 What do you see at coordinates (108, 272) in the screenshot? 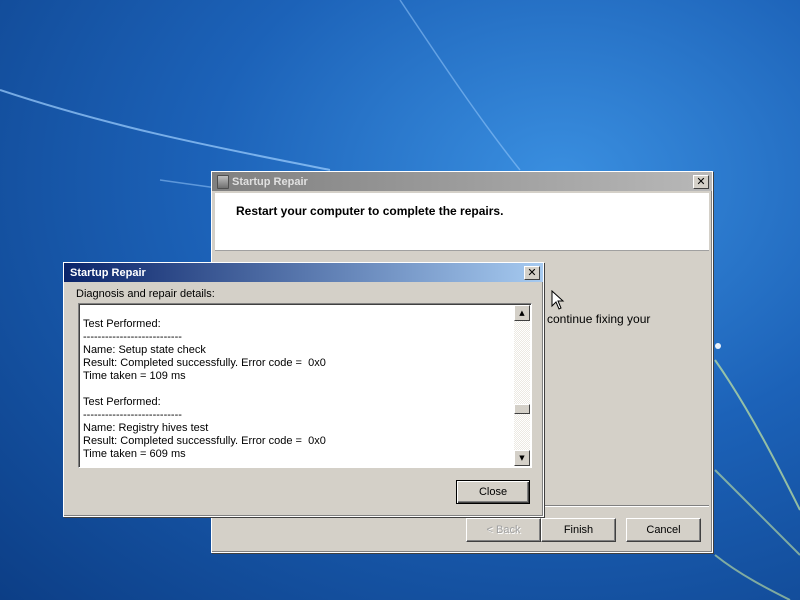
I see `dialog-title: Startup Repair` at bounding box center [108, 272].